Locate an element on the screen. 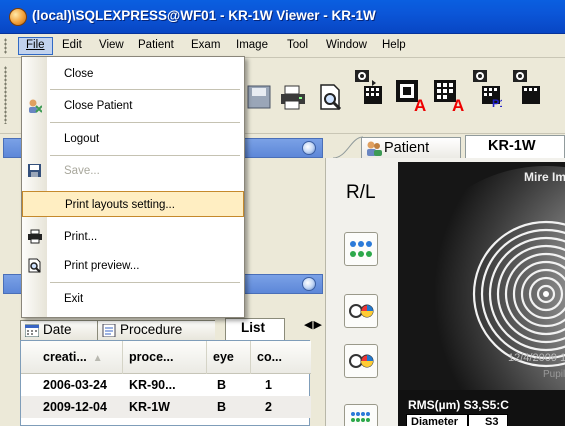  dot-grid-icon is located at coordinates (360, 417).